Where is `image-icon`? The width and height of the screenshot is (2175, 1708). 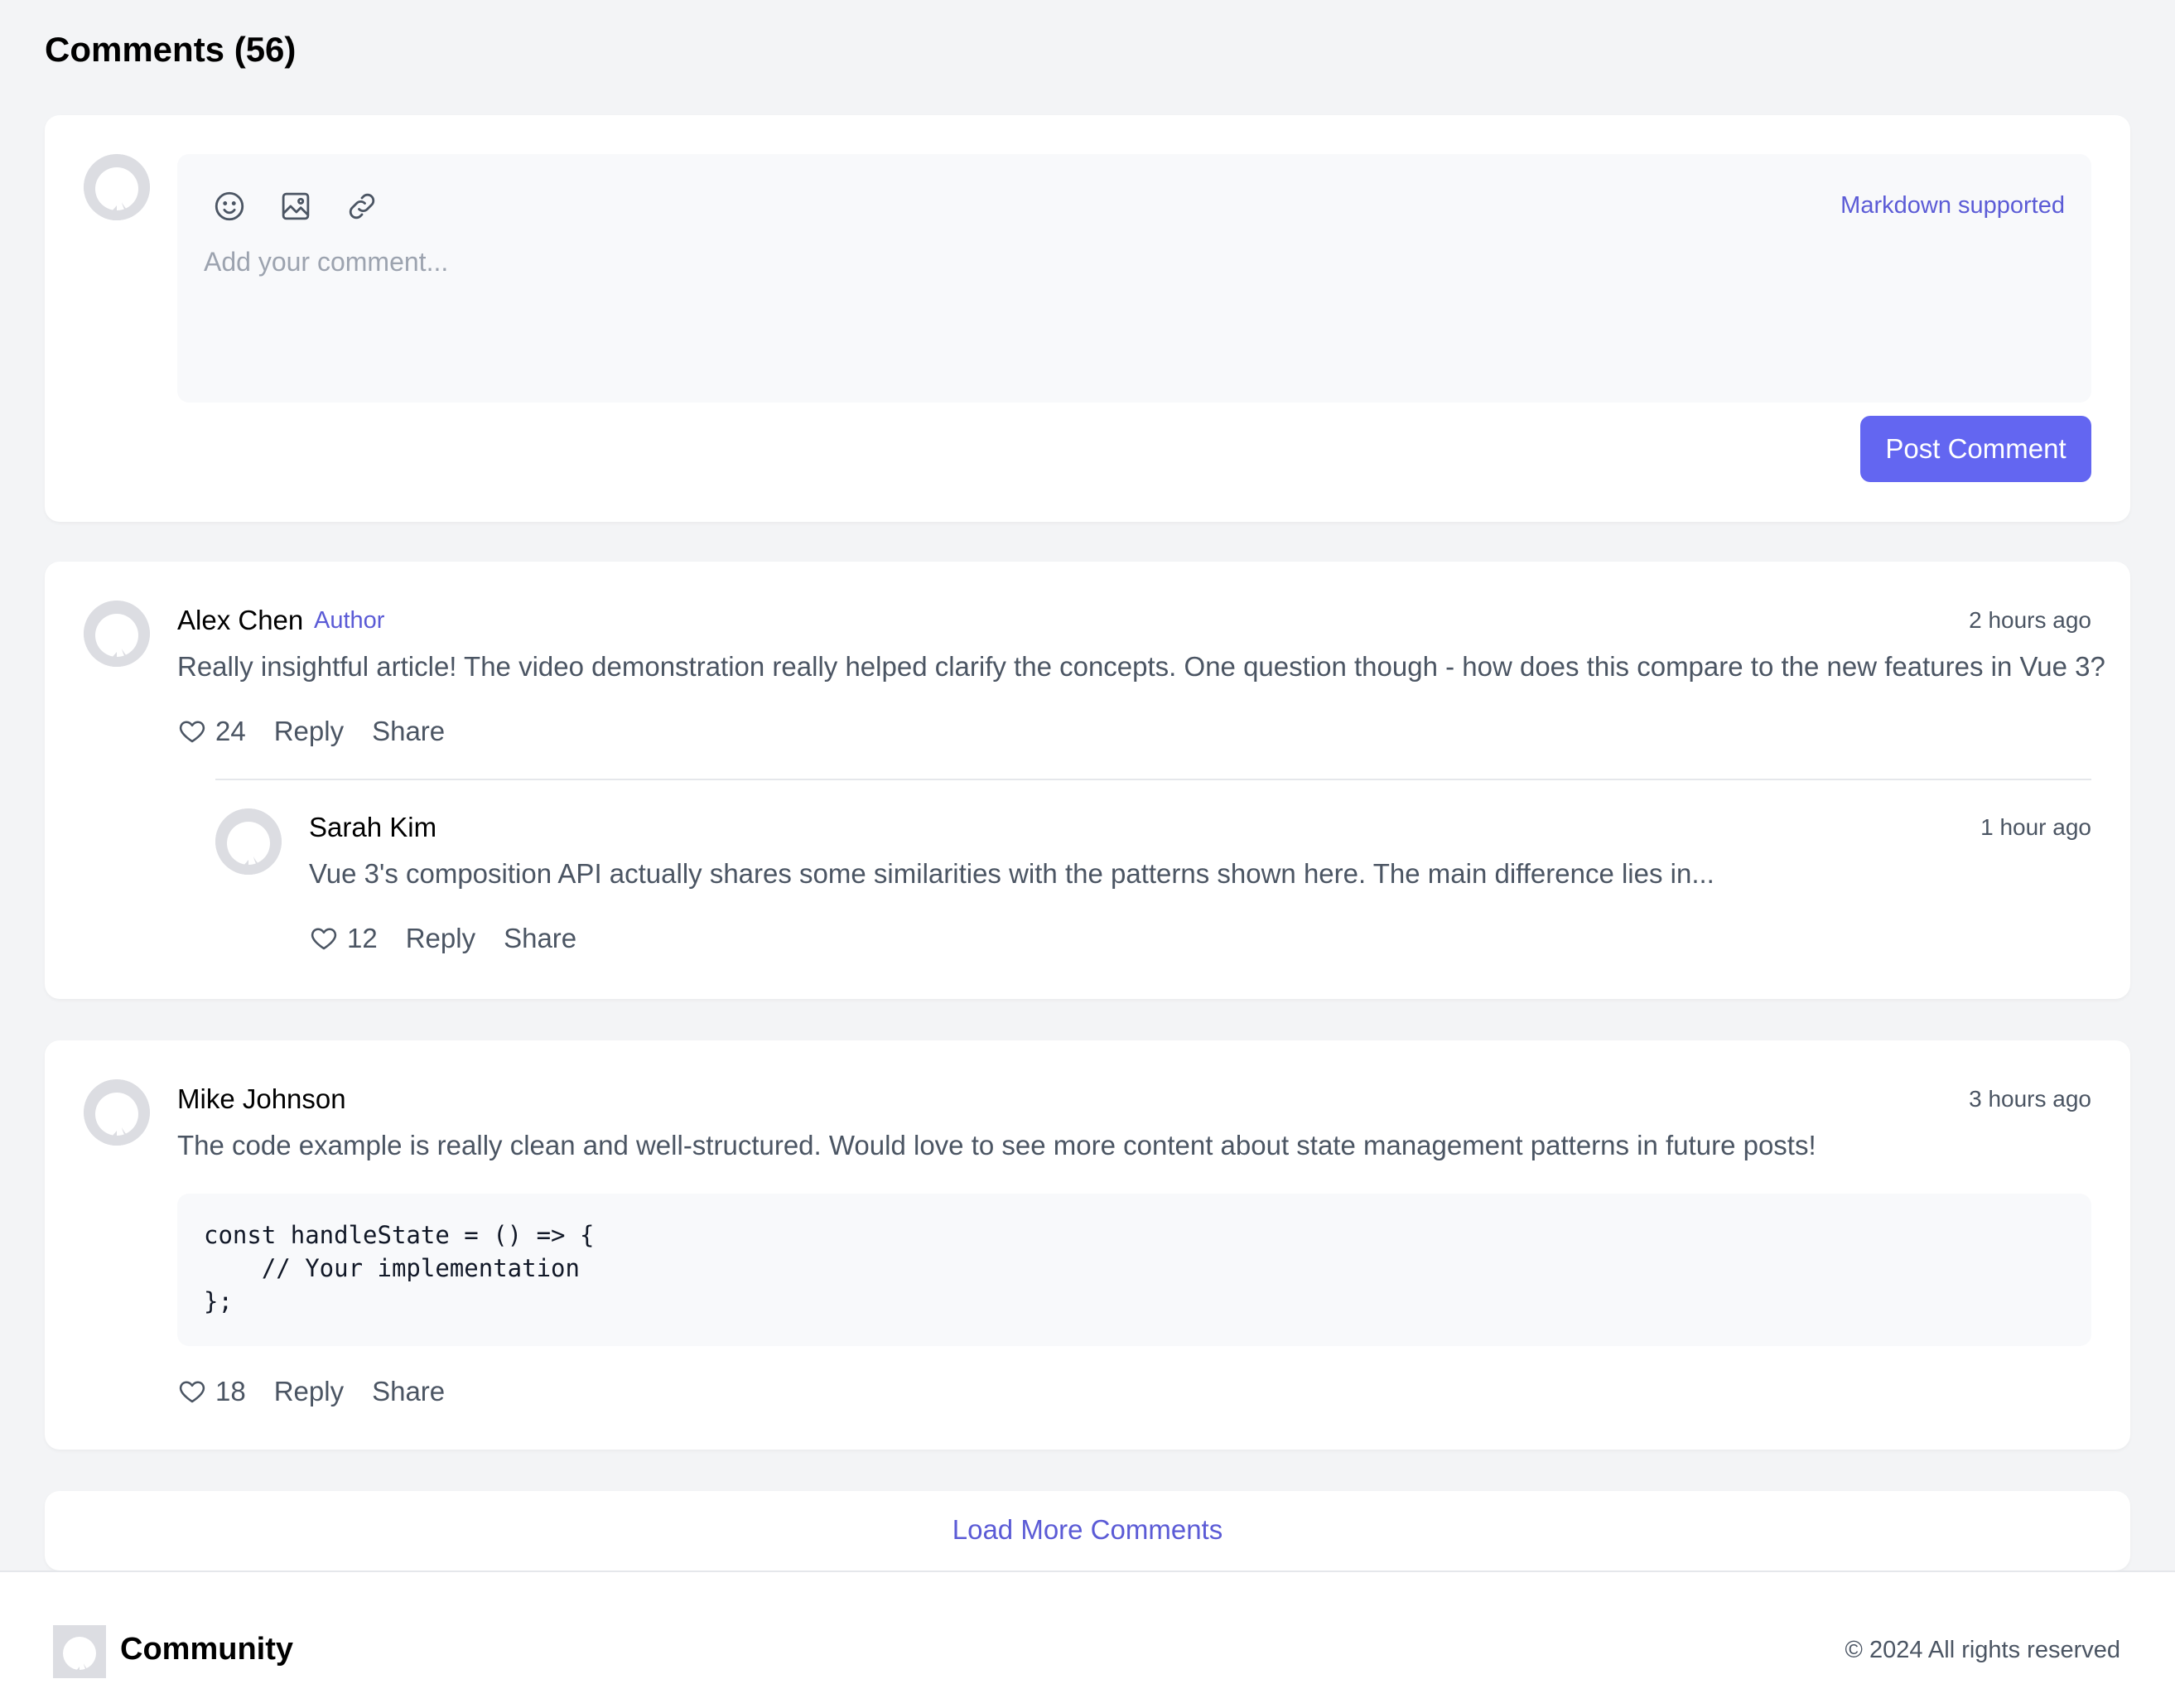
image-icon is located at coordinates (295, 206).